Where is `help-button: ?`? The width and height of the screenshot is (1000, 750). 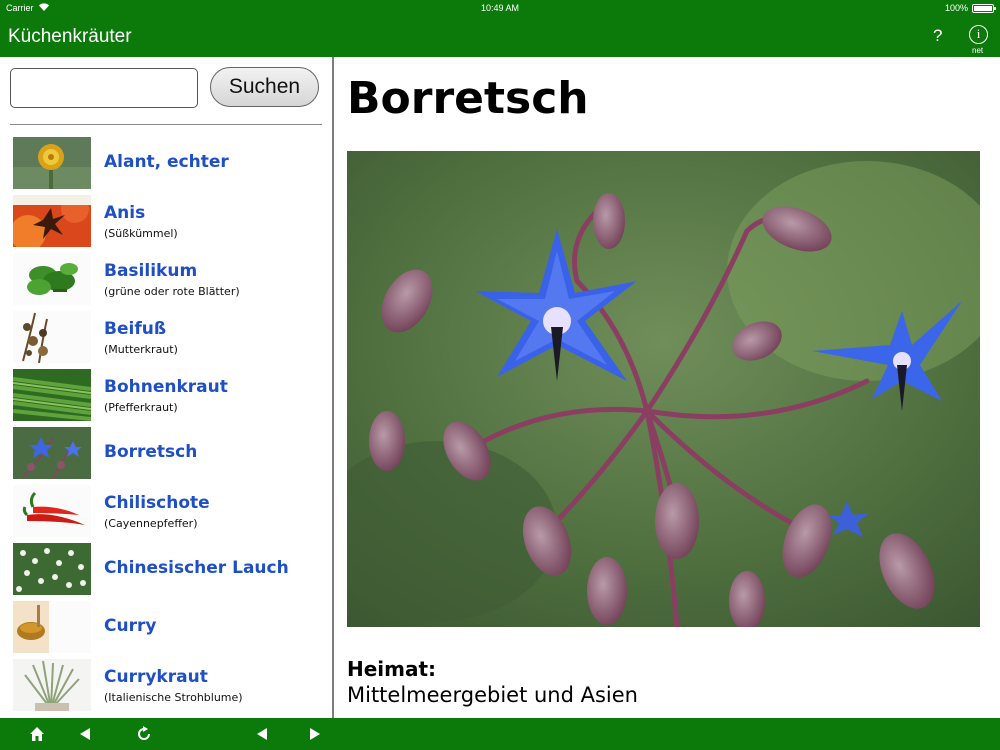
help-button: ? is located at coordinates (937, 36).